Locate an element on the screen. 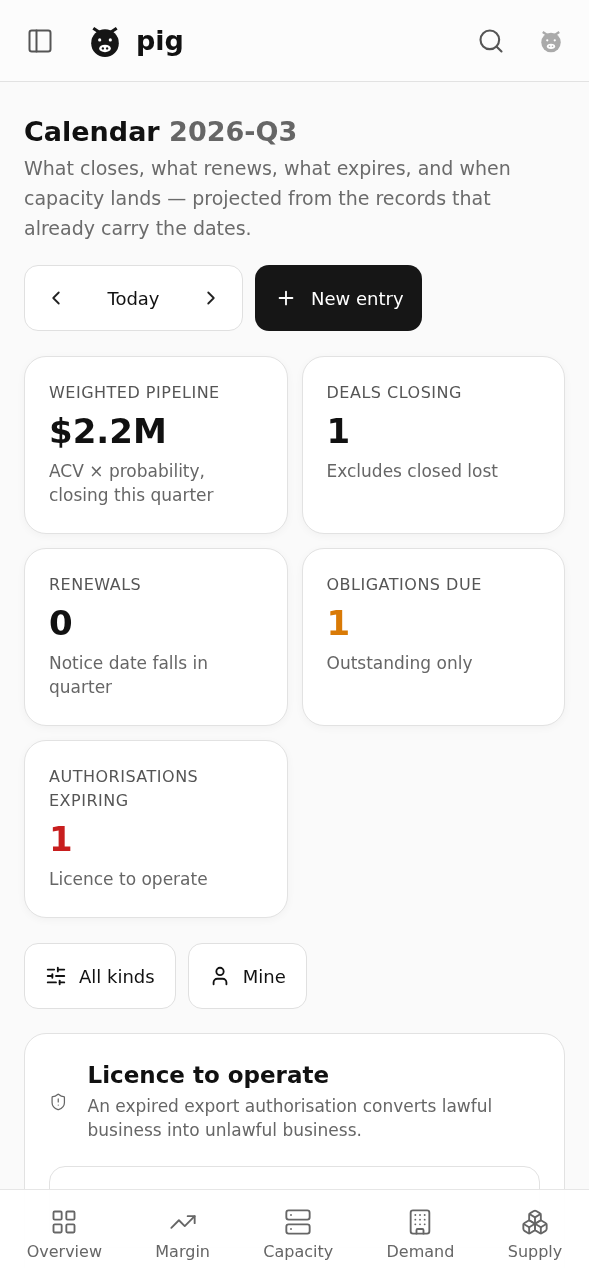 This screenshot has height=1278, width=589. stat-value: 0 is located at coordinates (61, 623).